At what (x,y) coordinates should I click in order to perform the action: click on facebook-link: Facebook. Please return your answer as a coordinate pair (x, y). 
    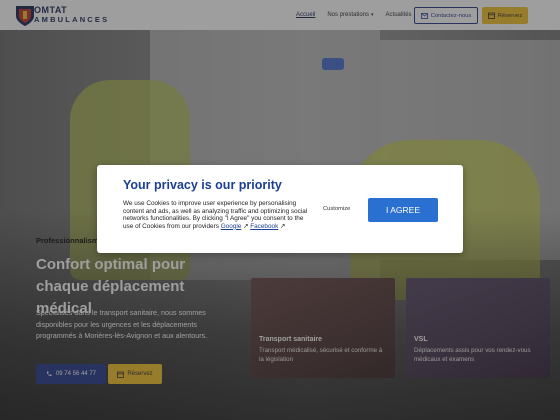
    Looking at the image, I should click on (264, 226).